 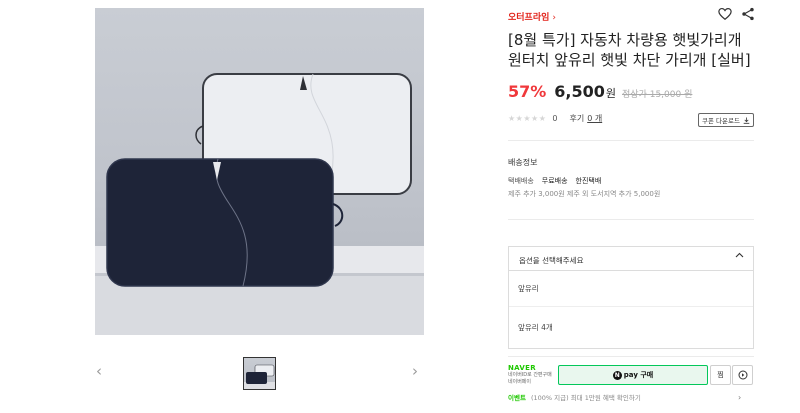 I want to click on shipping-row: 택배배송 무료배송 한진택배, so click(x=558, y=181).